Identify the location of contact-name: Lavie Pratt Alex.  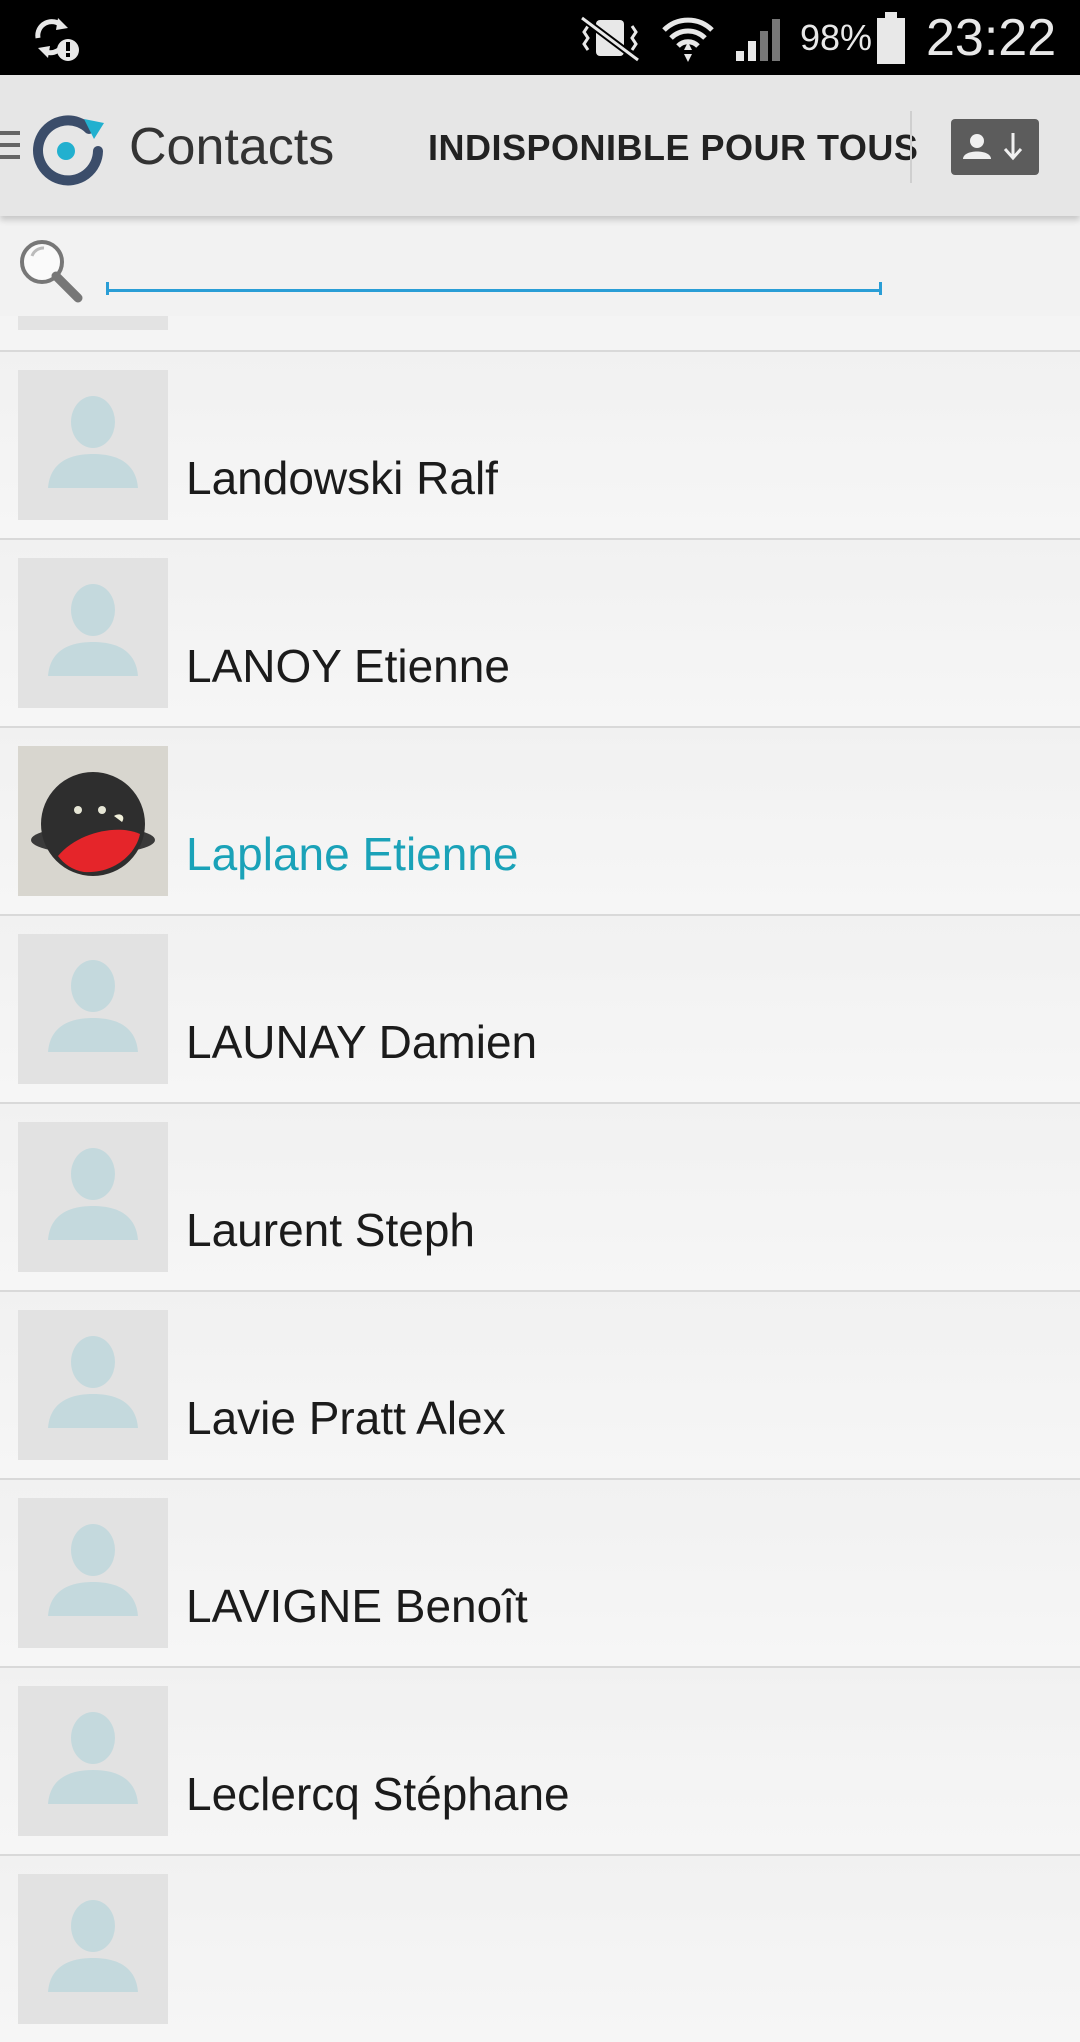
(346, 1418).